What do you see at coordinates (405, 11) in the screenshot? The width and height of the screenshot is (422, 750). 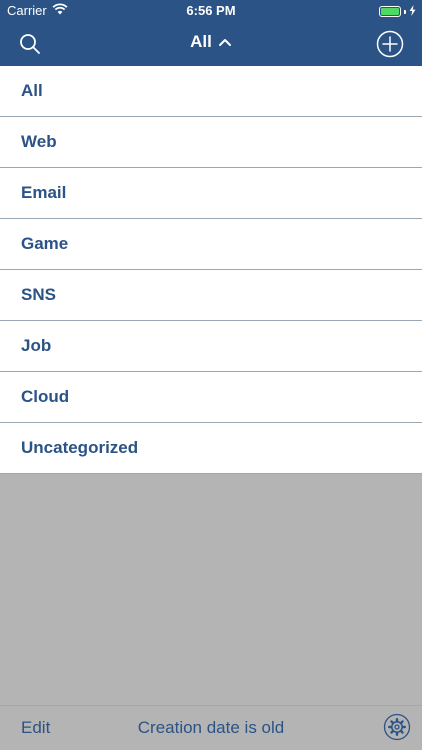 I see `battery-tip` at bounding box center [405, 11].